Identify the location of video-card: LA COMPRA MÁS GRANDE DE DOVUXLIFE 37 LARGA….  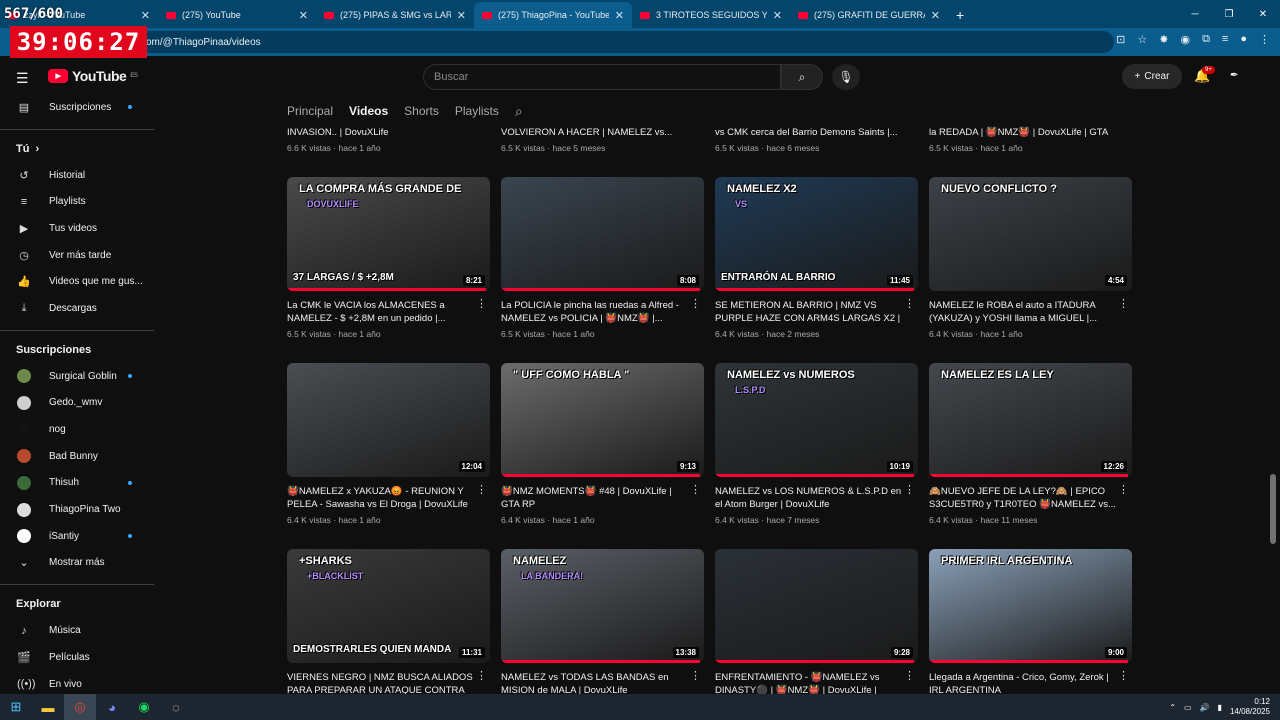
(388, 258).